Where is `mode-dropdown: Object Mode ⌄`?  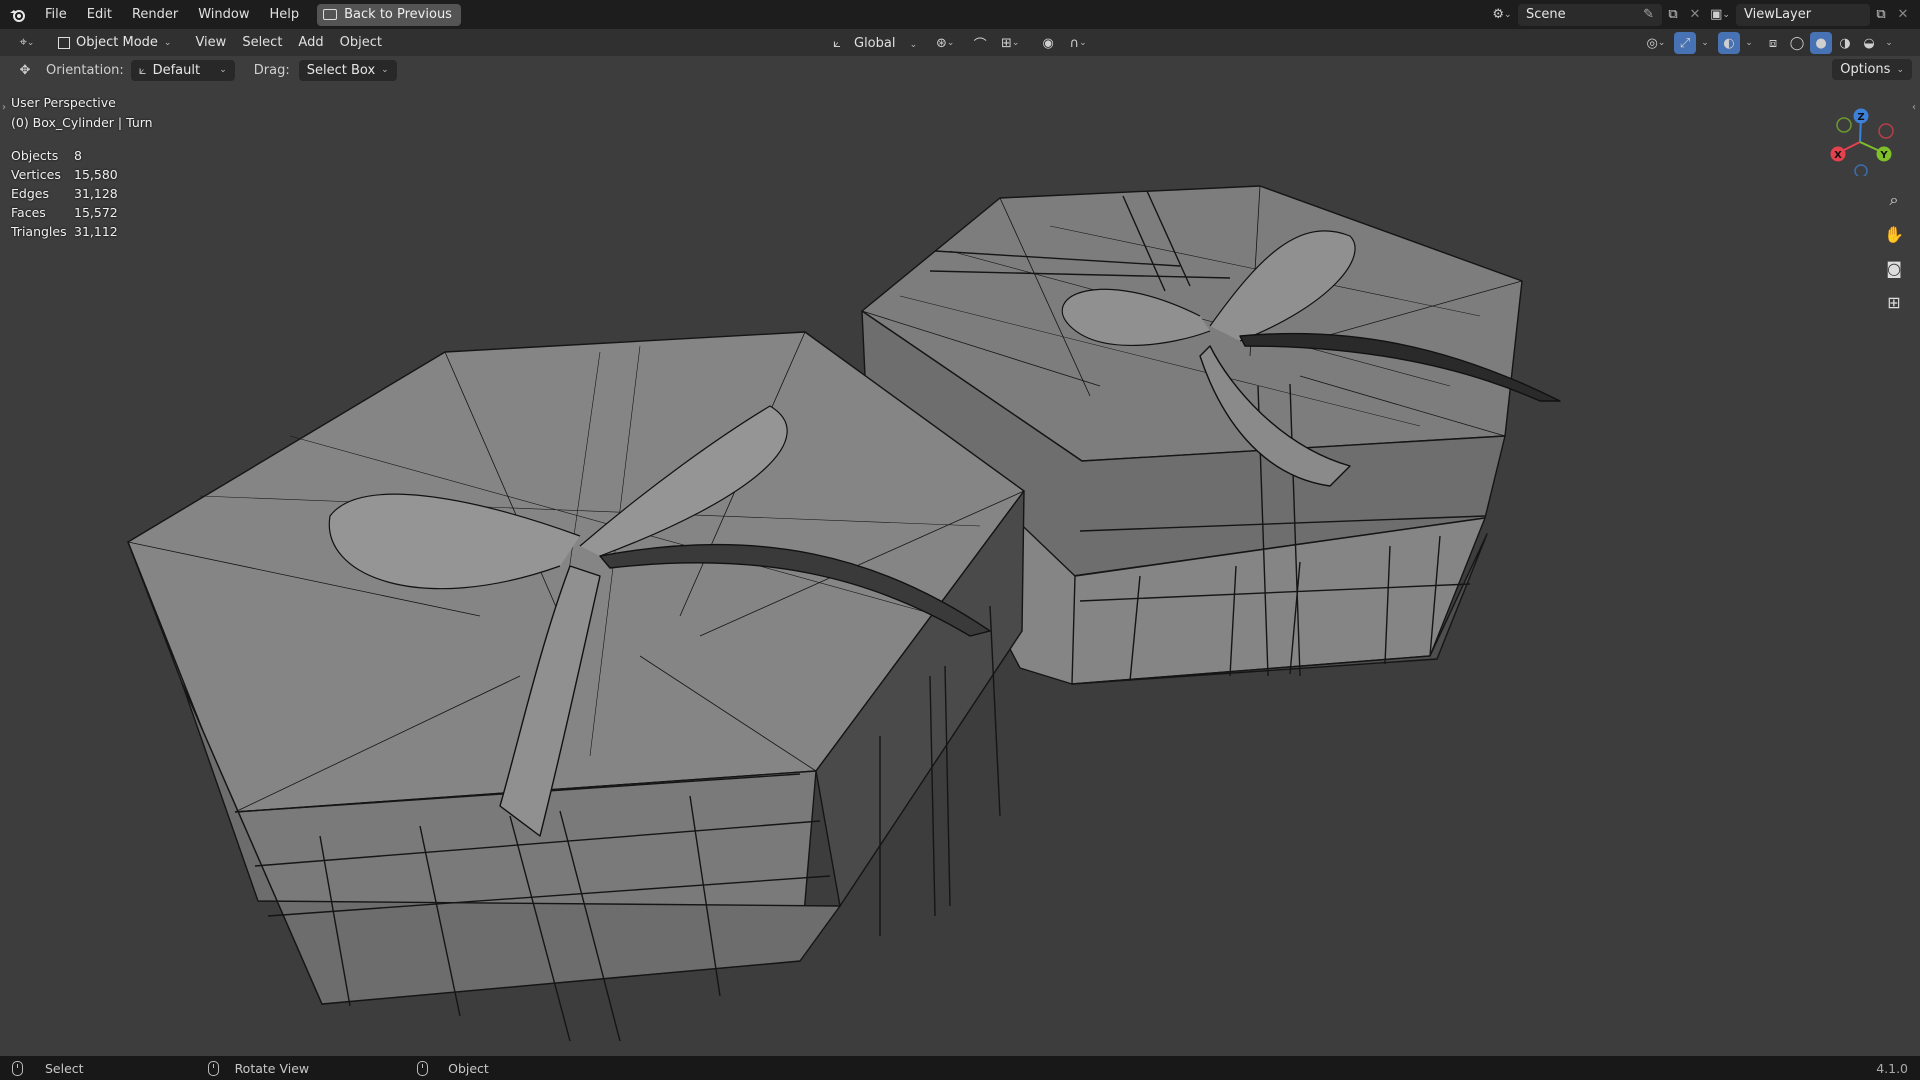 mode-dropdown: Object Mode ⌄ is located at coordinates (115, 42).